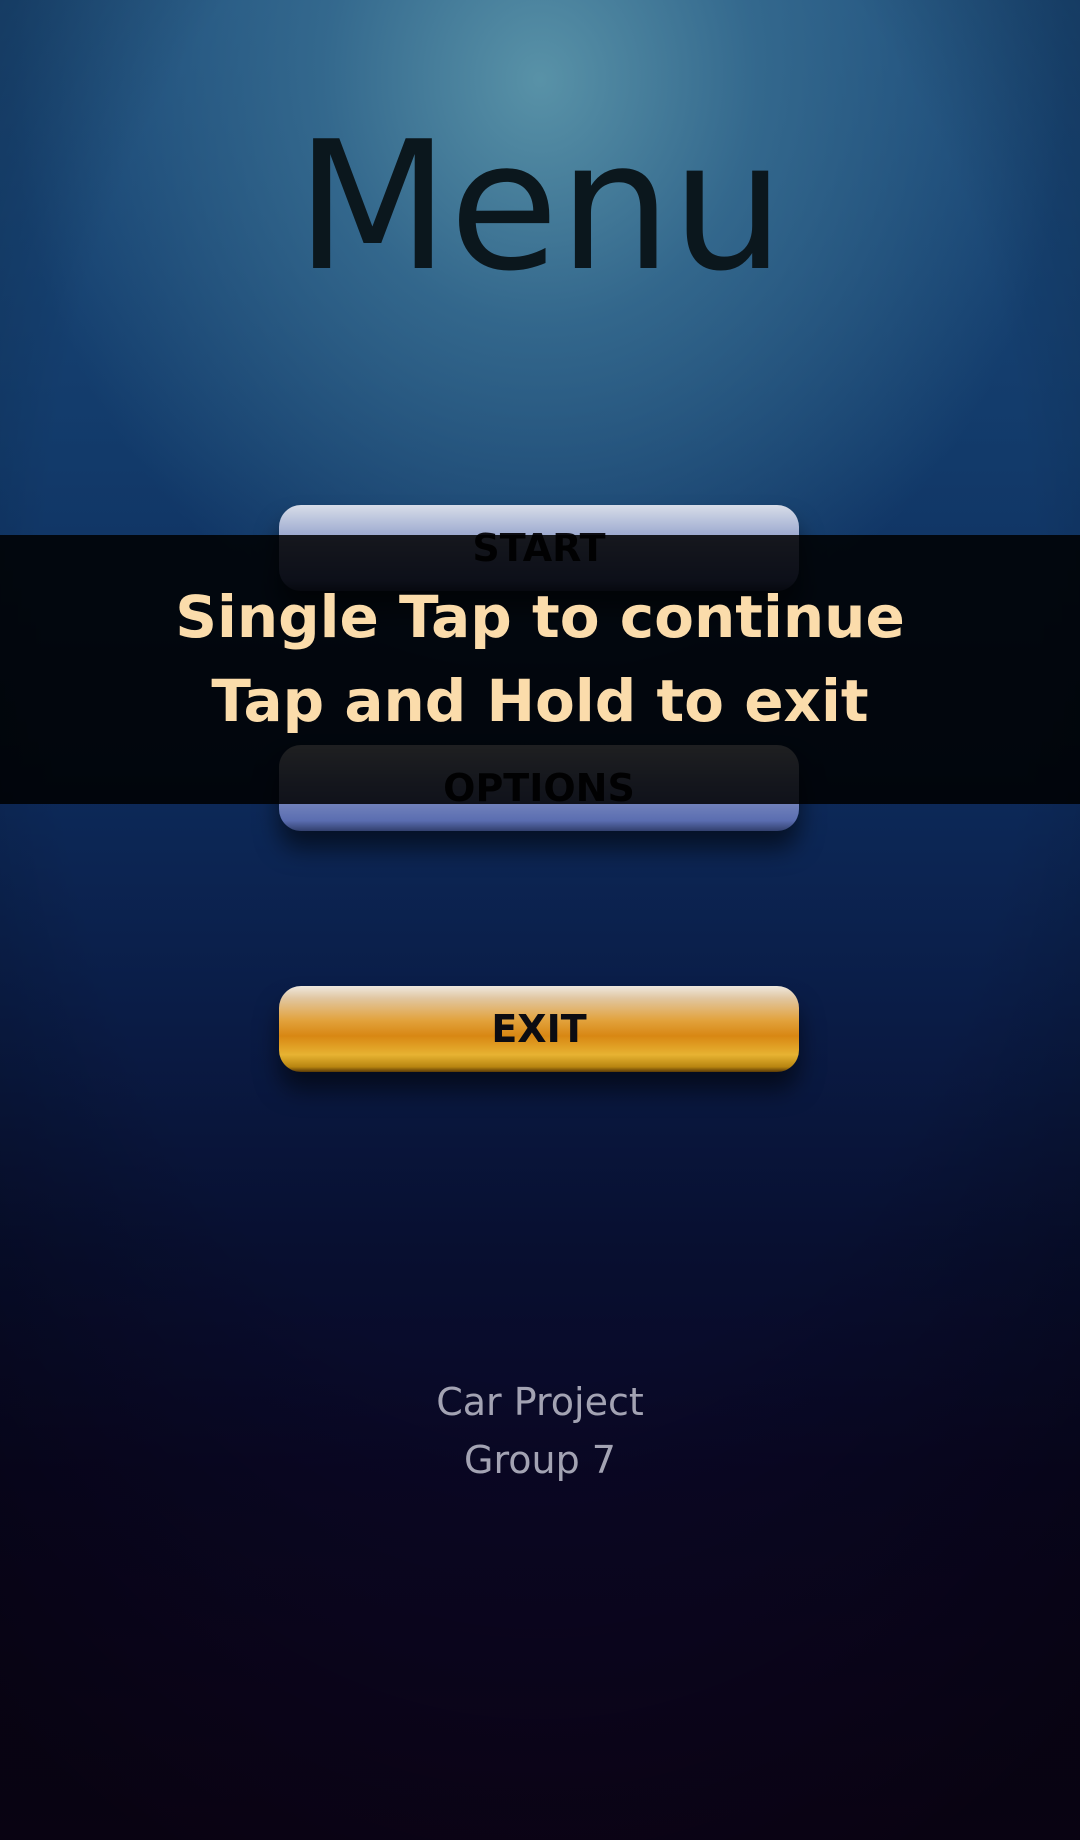  What do you see at coordinates (540, 701) in the screenshot?
I see `toast-exit-text: Tap and Hold to exit` at bounding box center [540, 701].